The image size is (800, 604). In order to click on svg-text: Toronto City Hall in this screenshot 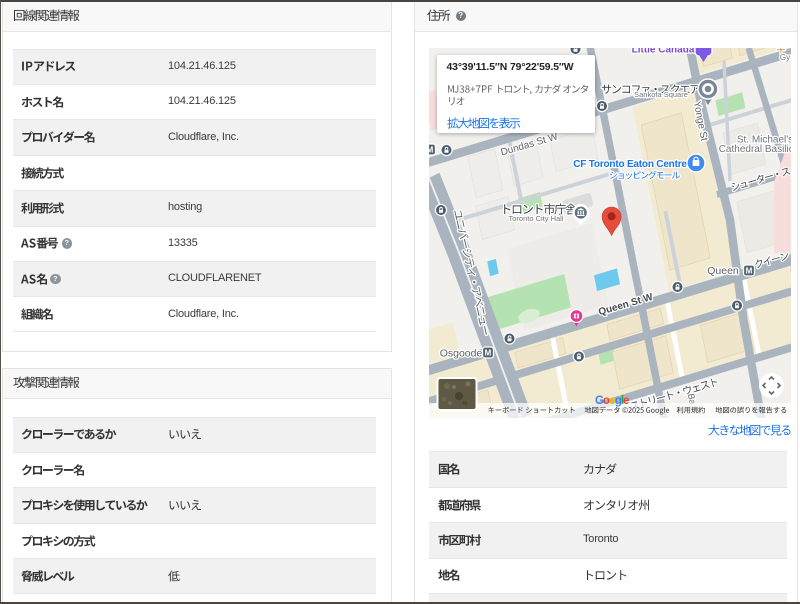, I will do `click(535, 218)`.